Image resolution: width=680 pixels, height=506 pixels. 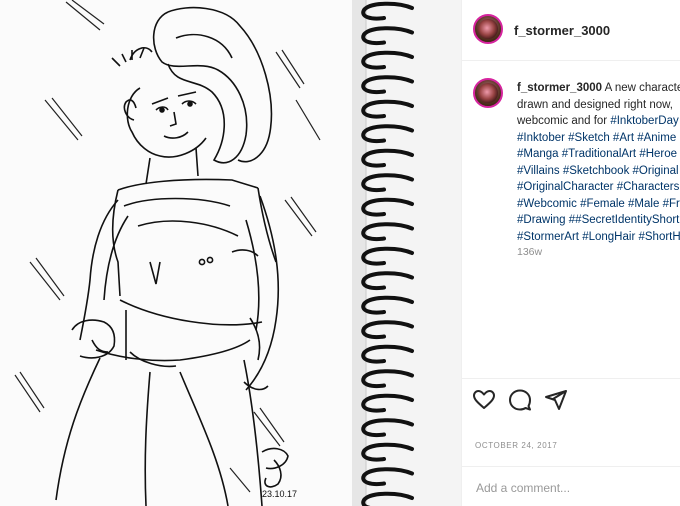 I want to click on caption-line: #Inktober #Sketch #Art #Anime, so click(x=598, y=138).